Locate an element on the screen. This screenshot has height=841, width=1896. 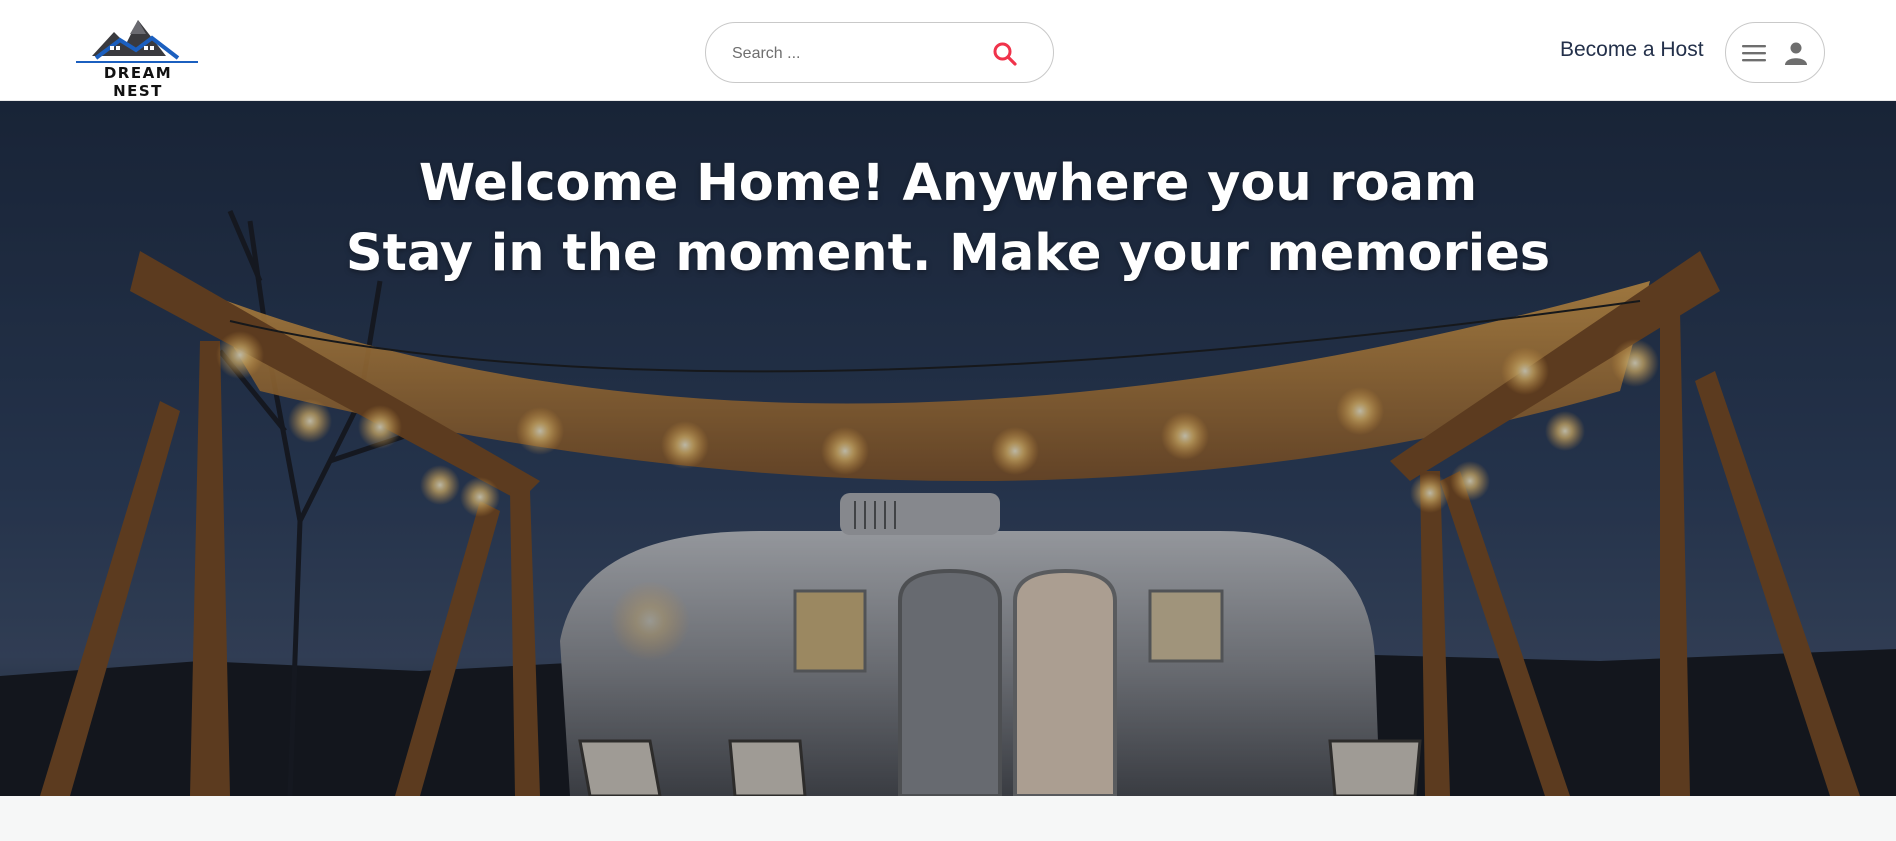
hamburger-icon is located at coordinates (1754, 55).